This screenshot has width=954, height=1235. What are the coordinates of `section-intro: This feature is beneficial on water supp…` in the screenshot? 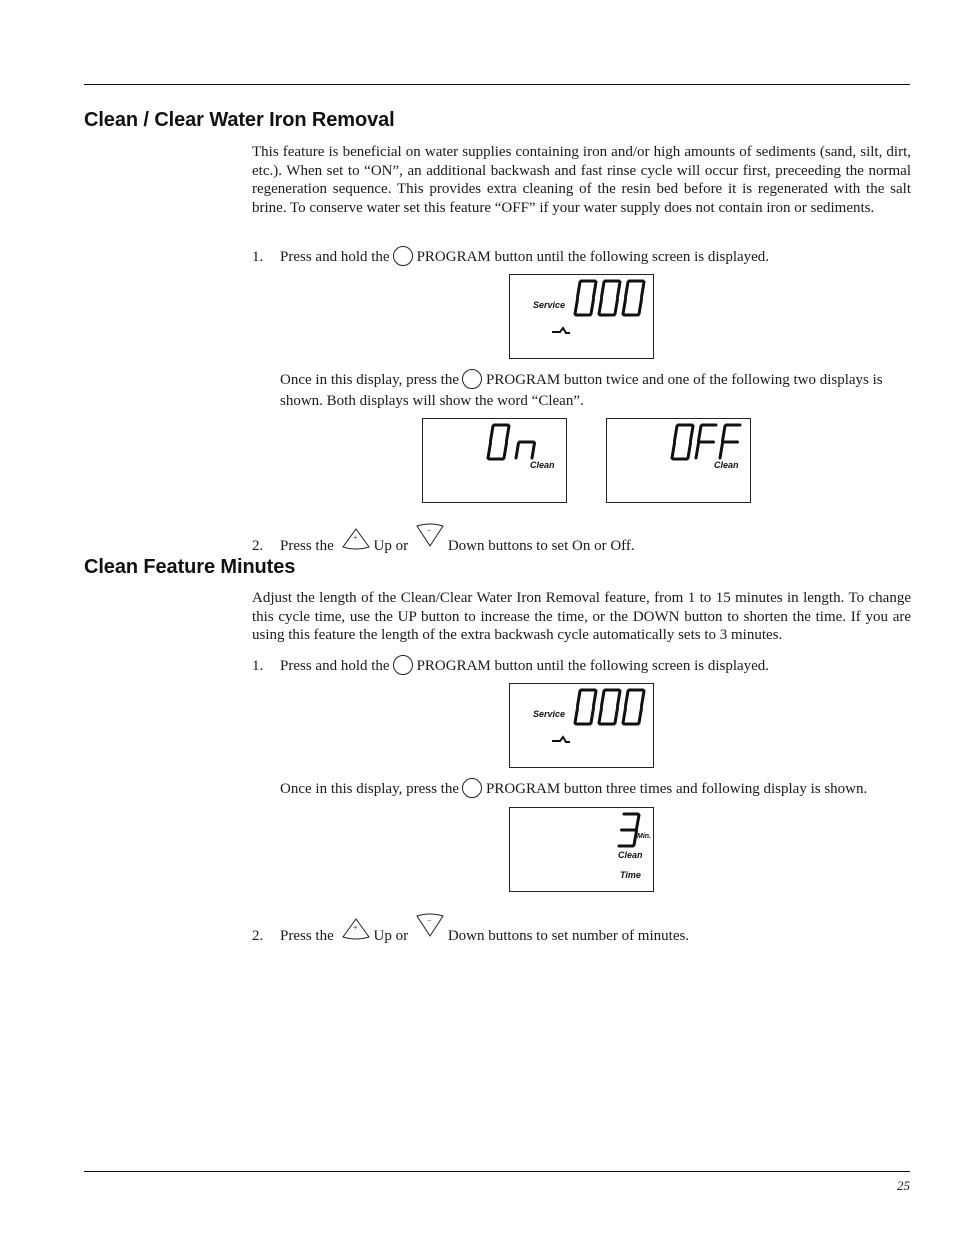 It's located at (581, 180).